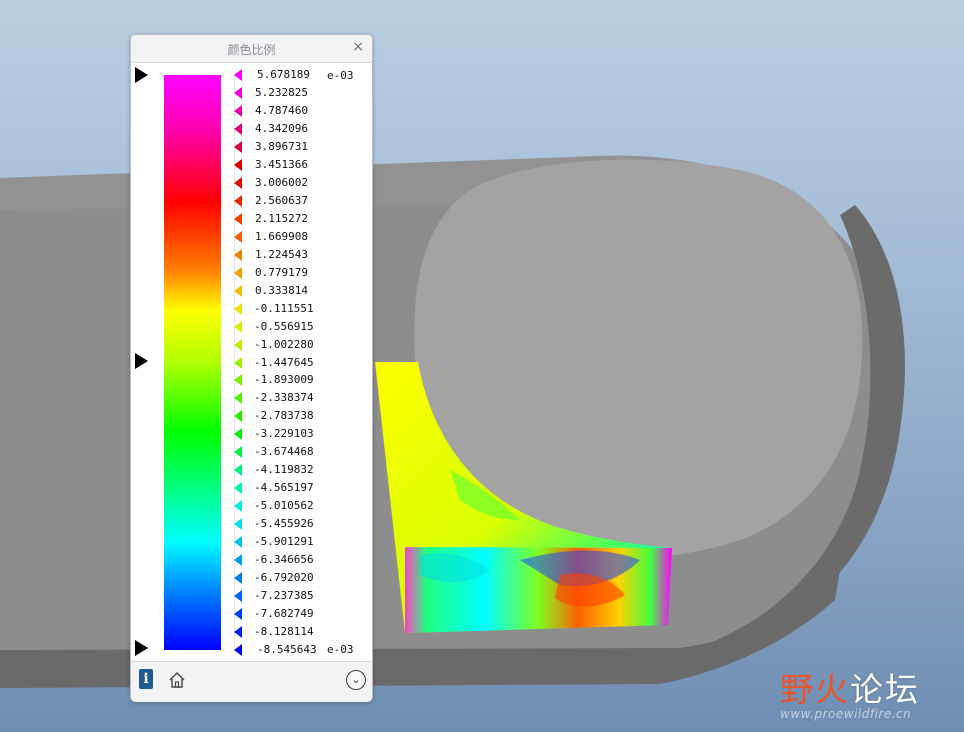 The image size is (964, 732). Describe the element at coordinates (284, 308) in the screenshot. I see `scale-value-label: -0.111551` at that location.